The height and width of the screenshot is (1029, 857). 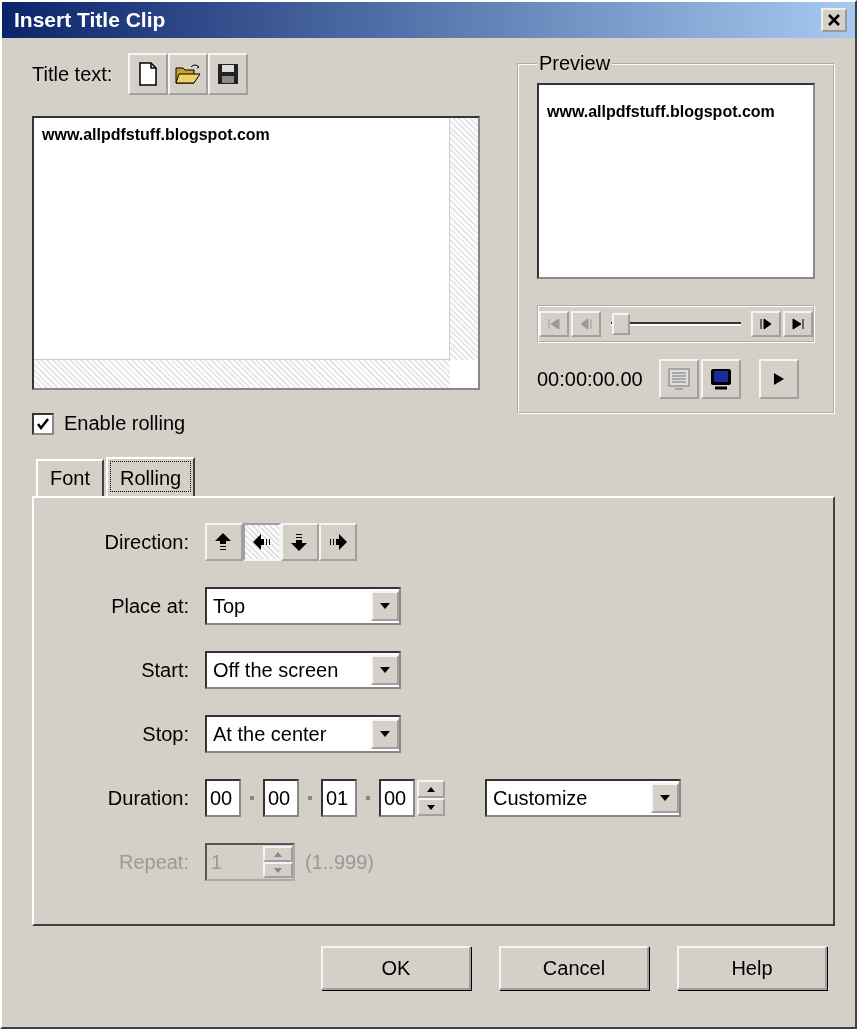 What do you see at coordinates (396, 968) in the screenshot?
I see `dialog-button: OK` at bounding box center [396, 968].